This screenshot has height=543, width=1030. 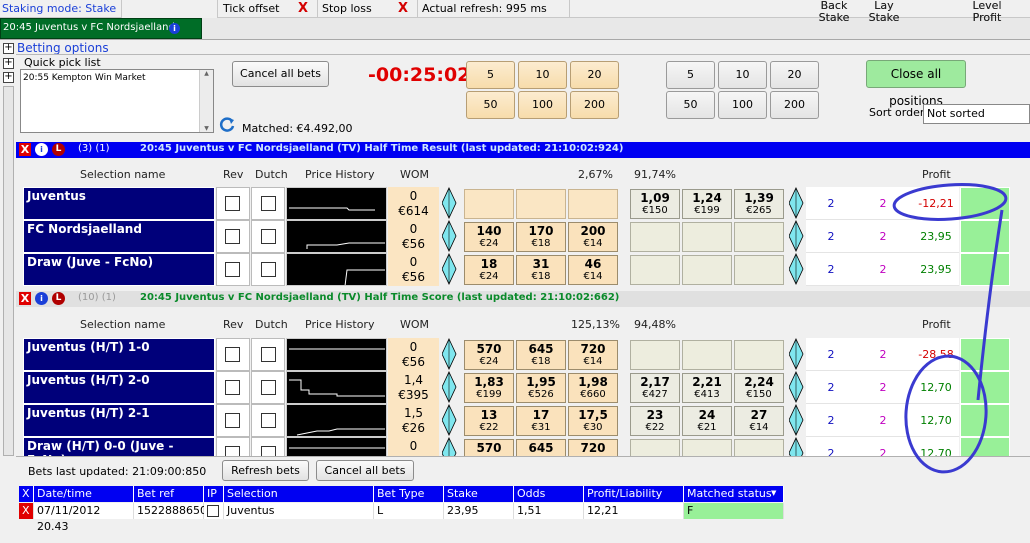 I want to click on lay-price-button: 24 €21, so click(x=707, y=421).